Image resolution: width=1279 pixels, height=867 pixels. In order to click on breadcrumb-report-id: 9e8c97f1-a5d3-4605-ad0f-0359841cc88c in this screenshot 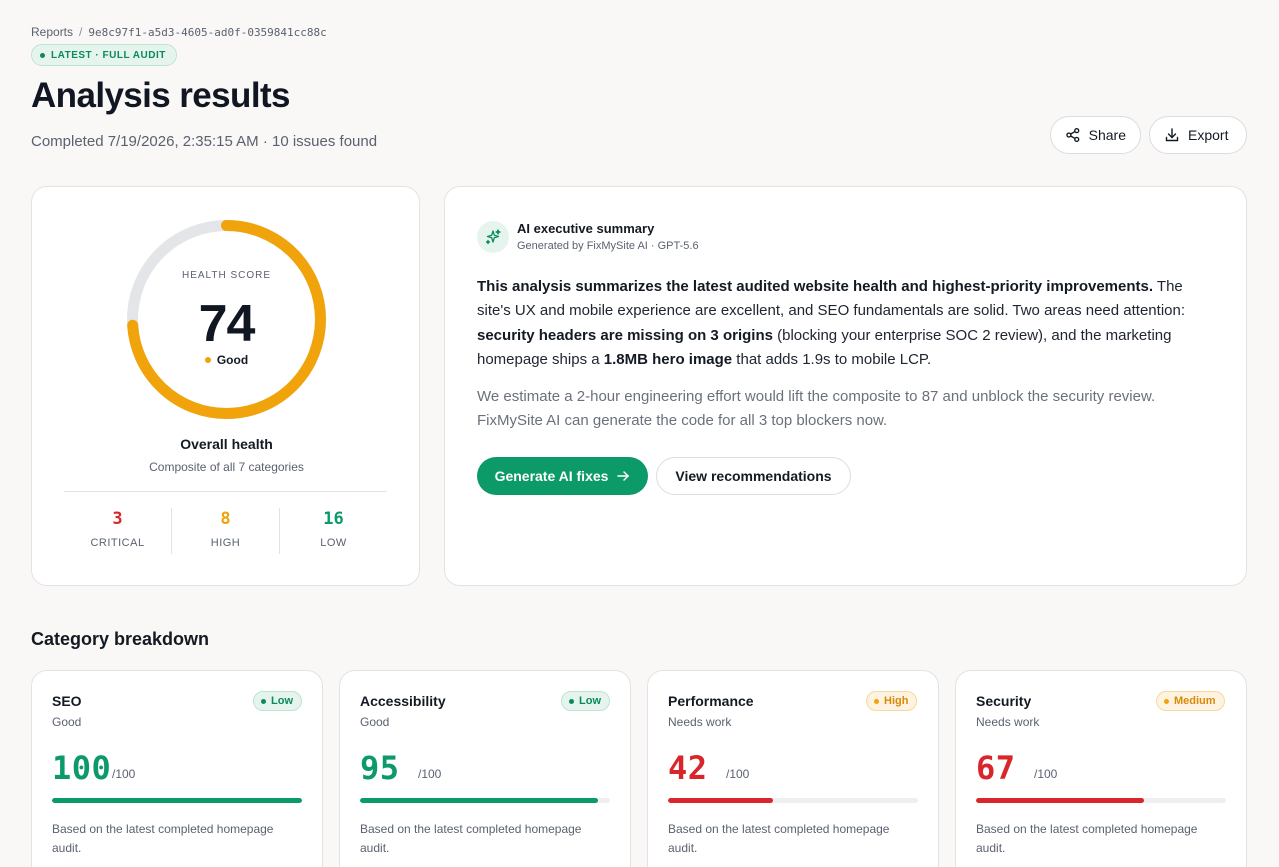, I will do `click(207, 32)`.